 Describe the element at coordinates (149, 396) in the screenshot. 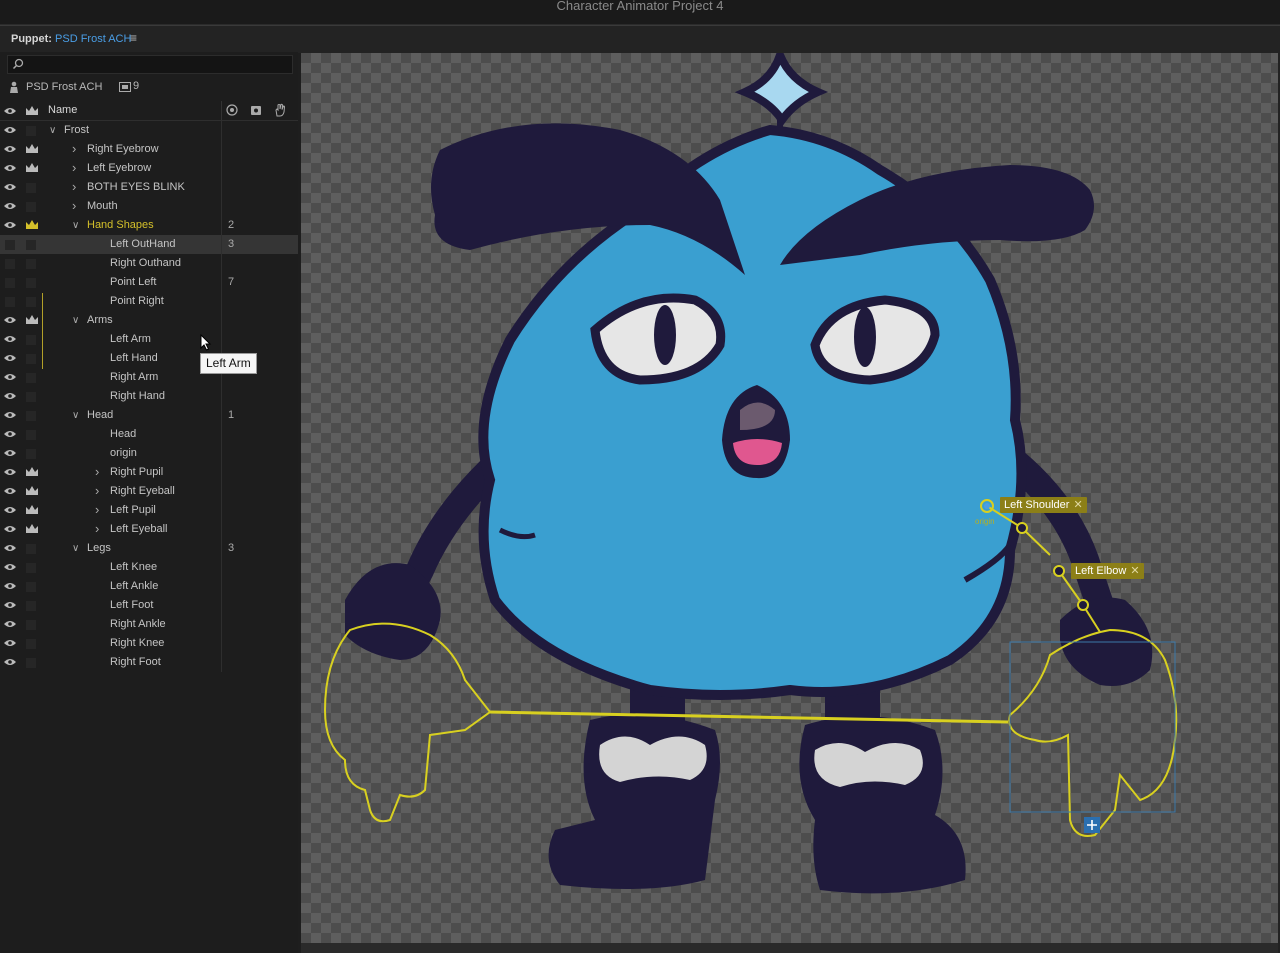

I see `layer-row: Right Hand` at that location.